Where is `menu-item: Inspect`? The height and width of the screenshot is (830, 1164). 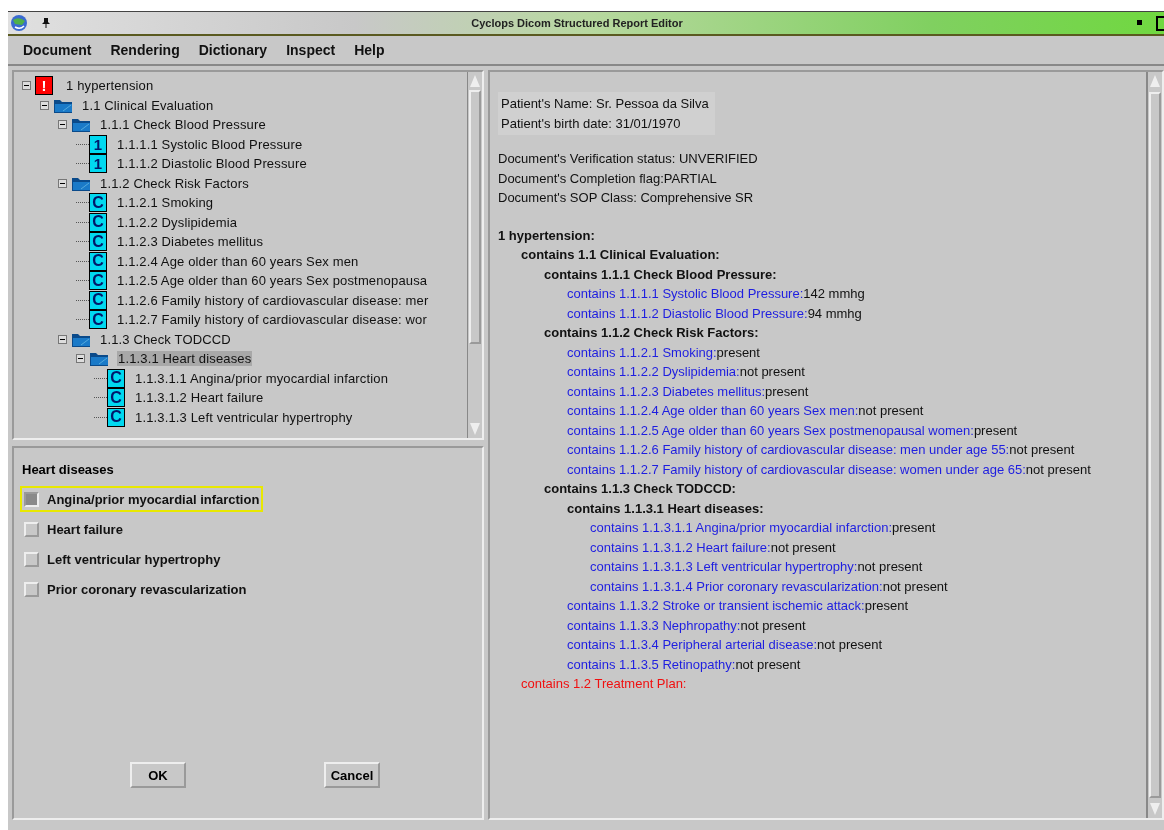 menu-item: Inspect is located at coordinates (311, 50).